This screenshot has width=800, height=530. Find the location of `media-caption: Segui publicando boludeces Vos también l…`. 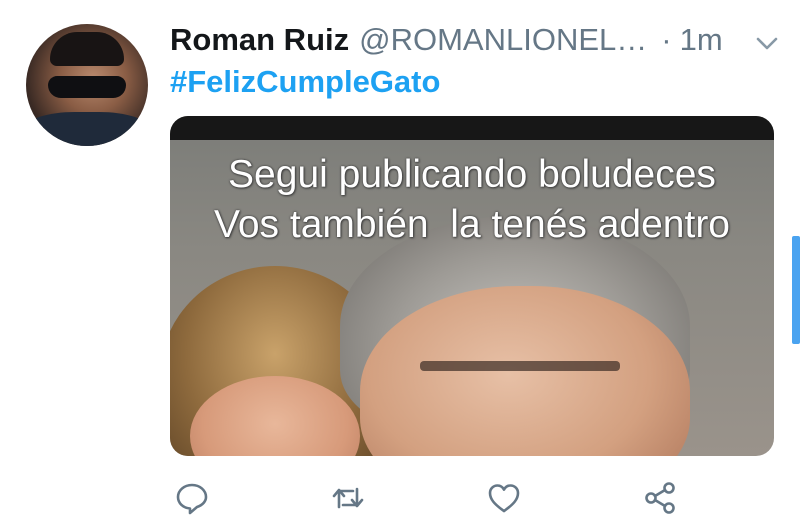

media-caption: Segui publicando boludeces Vos también l… is located at coordinates (472, 200).